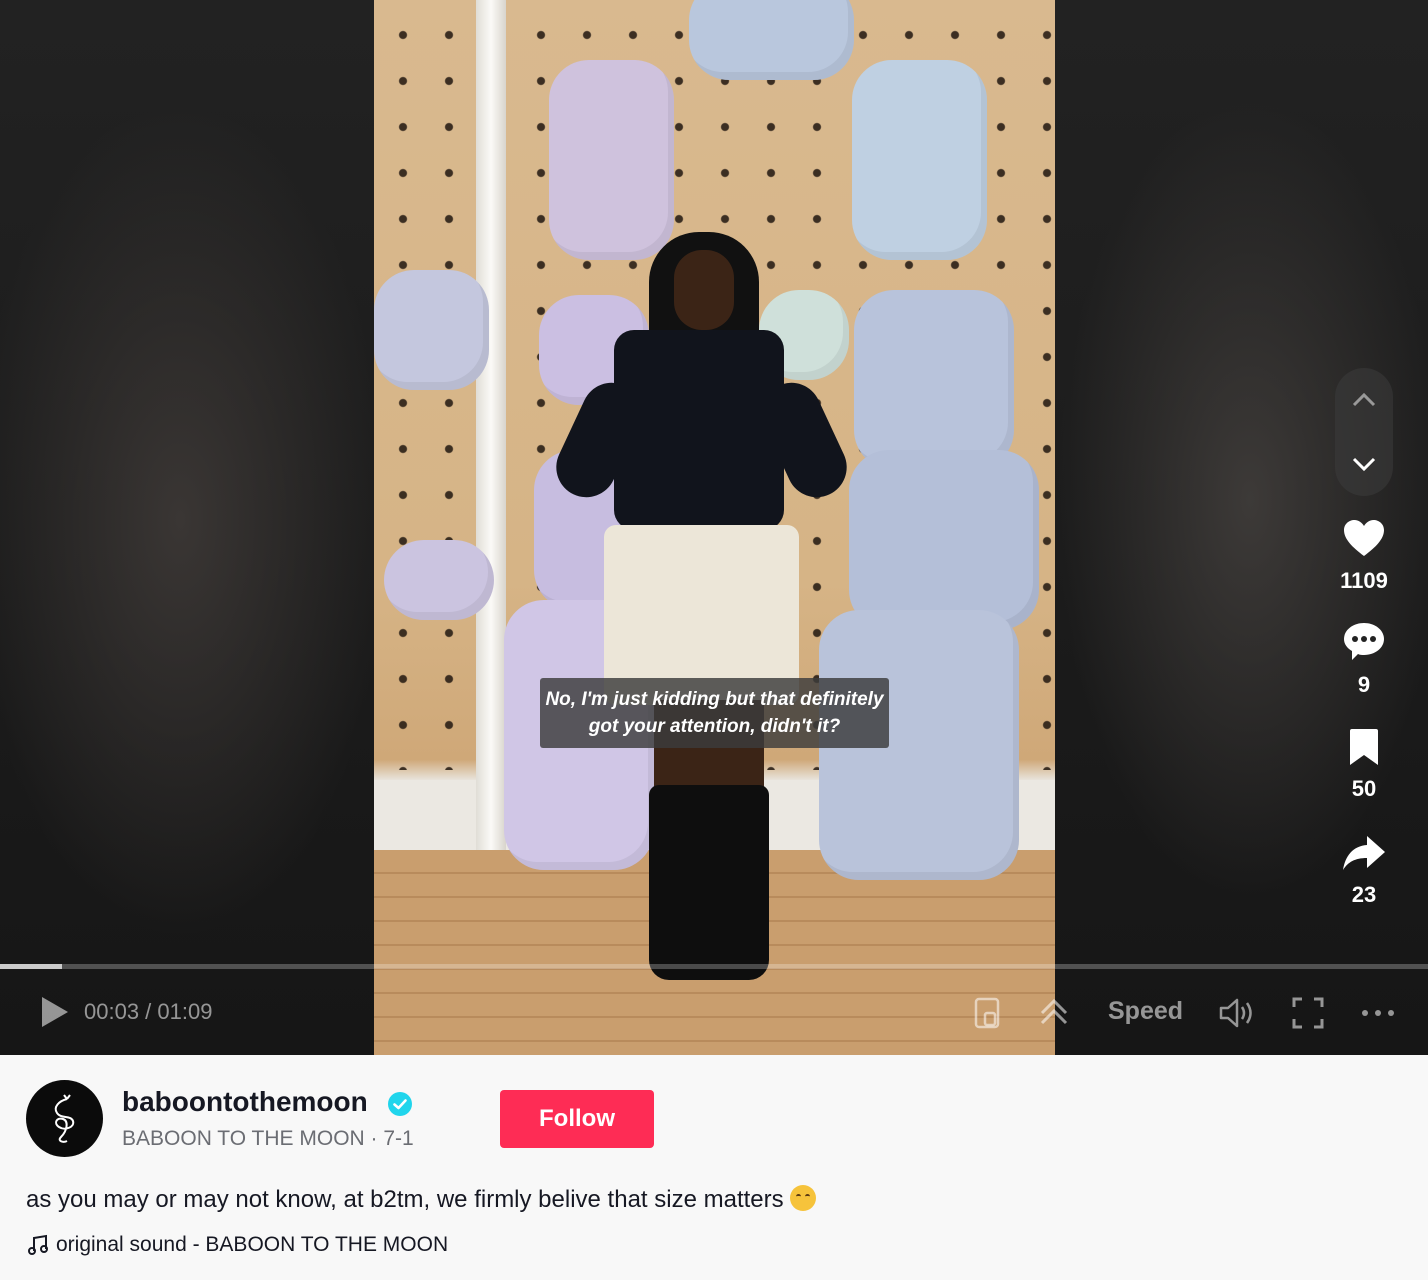  I want to click on comment-count: 9, so click(1364, 684).